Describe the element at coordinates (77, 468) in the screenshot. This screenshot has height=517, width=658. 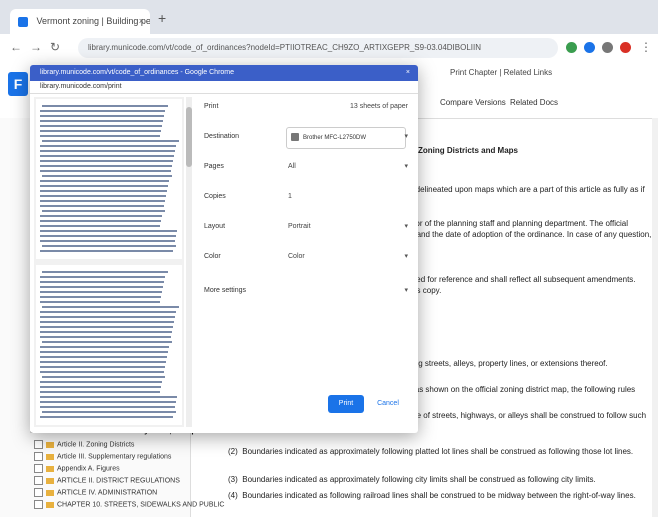
I see `toc-item: Appendix A. Figures` at that location.